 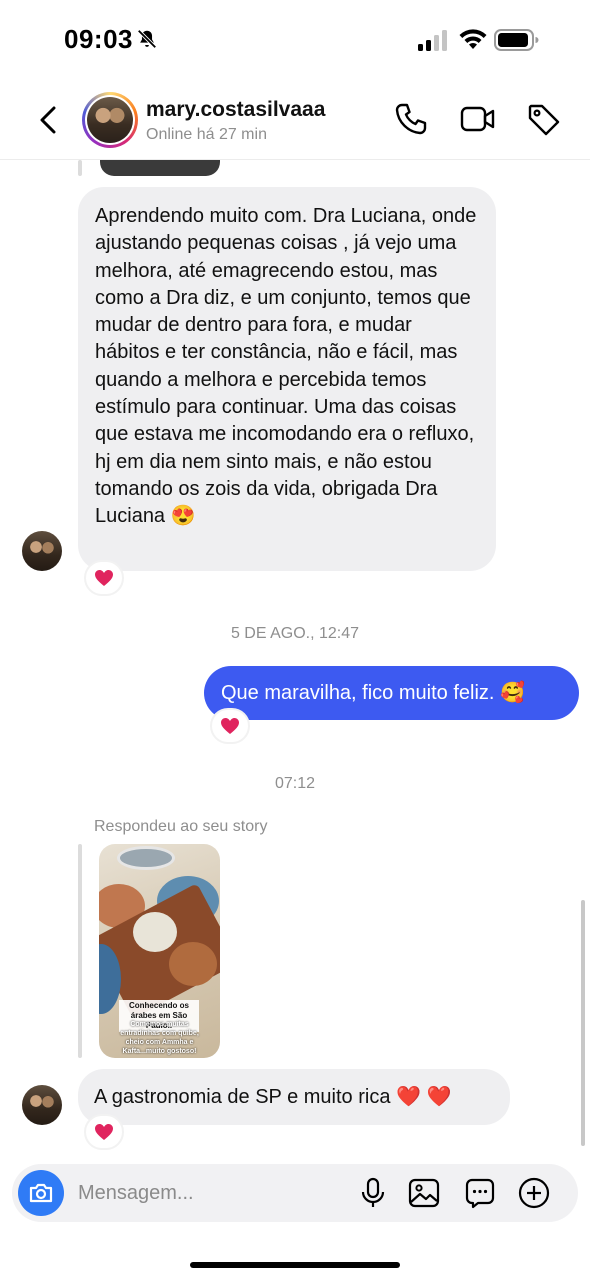 What do you see at coordinates (373, 1193) in the screenshot?
I see `microphone-icon` at bounding box center [373, 1193].